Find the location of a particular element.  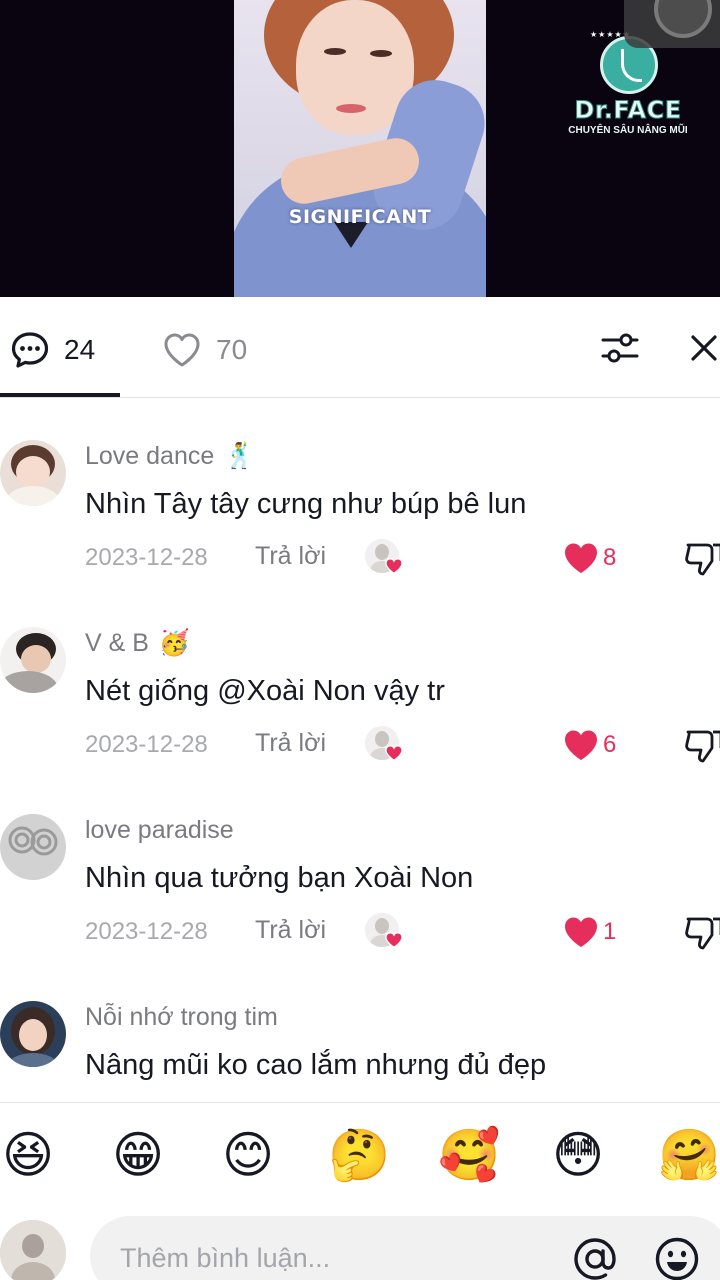

comment-text: Nâng mũi ko cao lắm nhưng đủ đẹp is located at coordinates (316, 1065).